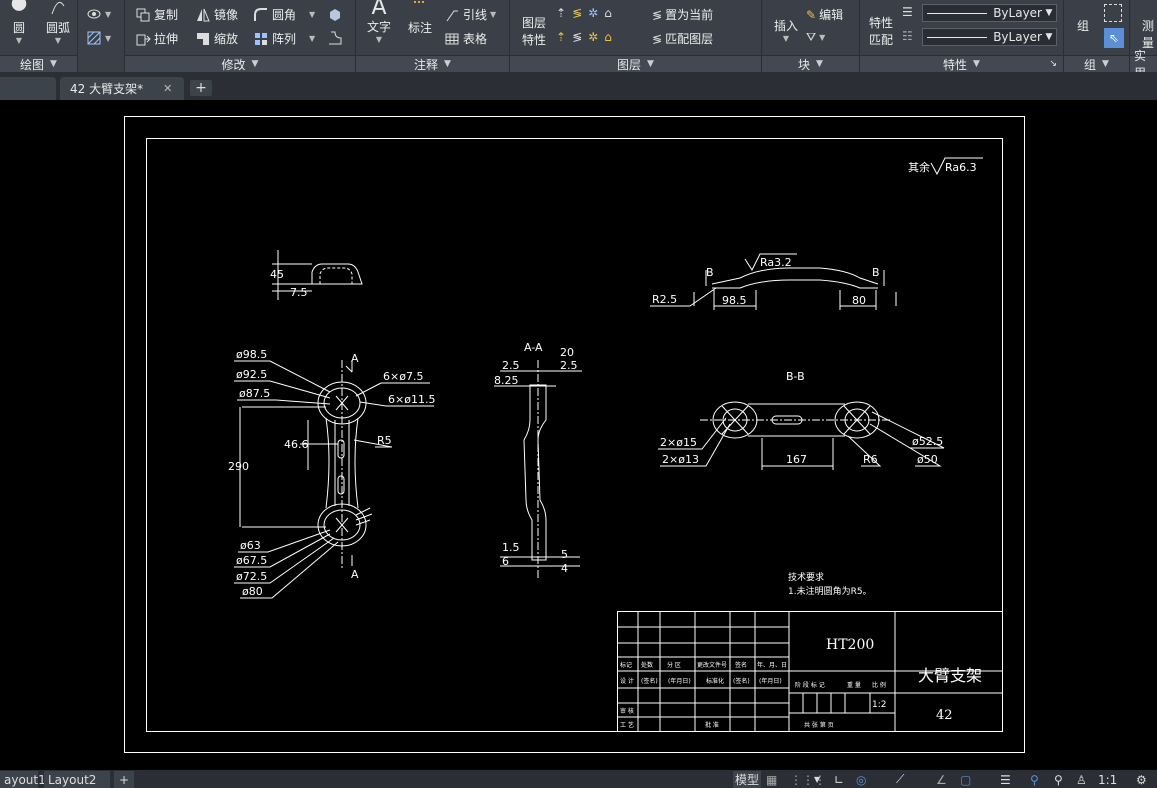  Describe the element at coordinates (1096, 63) in the screenshot. I see `groups-panel-title: 组 ▼` at that location.